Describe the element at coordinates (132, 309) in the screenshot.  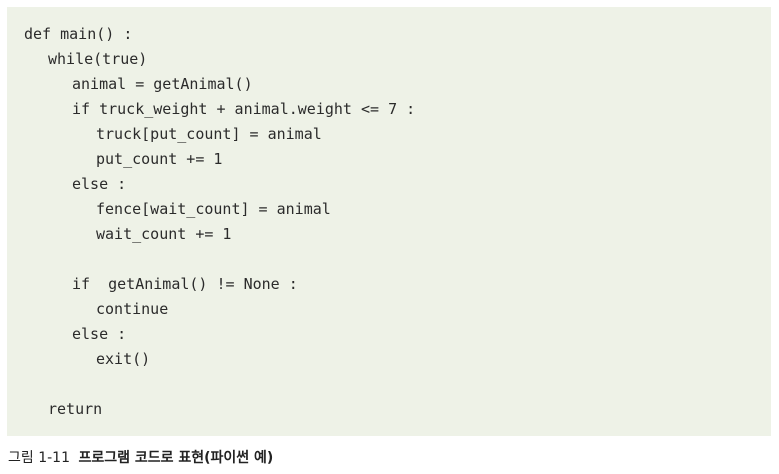
I see `code-line: continue` at that location.